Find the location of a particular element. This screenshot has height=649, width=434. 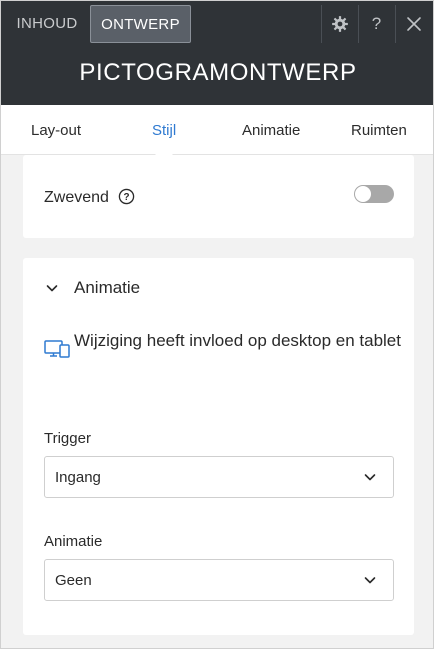

close-button is located at coordinates (413, 24).